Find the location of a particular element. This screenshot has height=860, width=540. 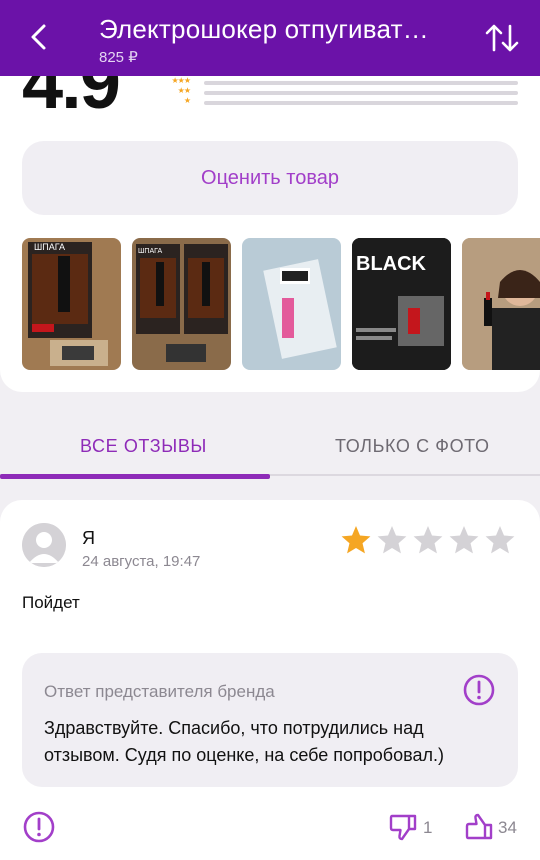

stars-2-icon: ★★ is located at coordinates (184, 90).